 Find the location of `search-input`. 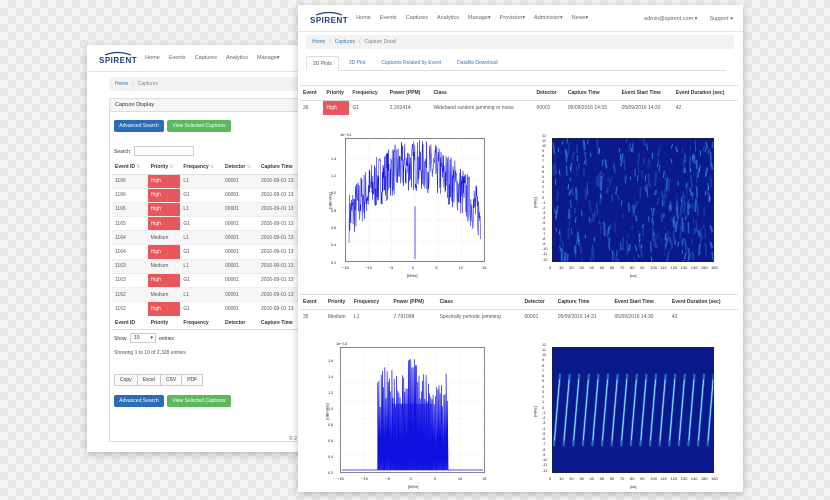

search-input is located at coordinates (164, 151).